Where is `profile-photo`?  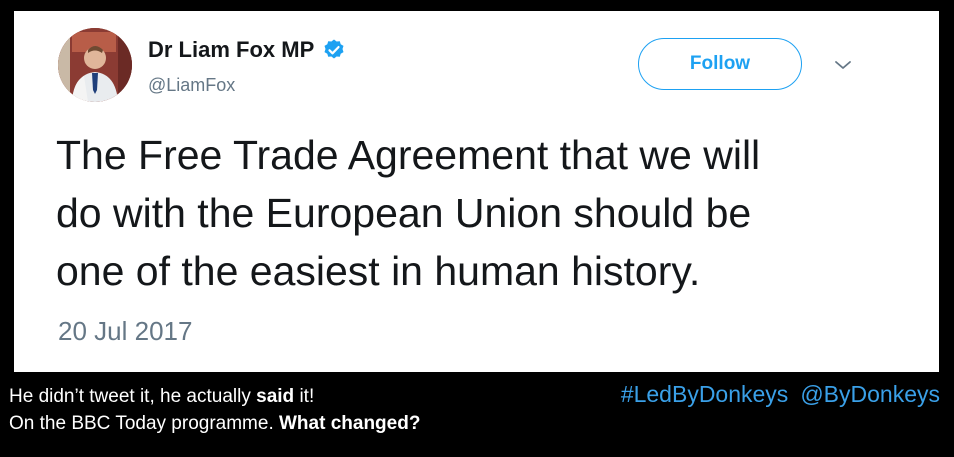 profile-photo is located at coordinates (95, 65).